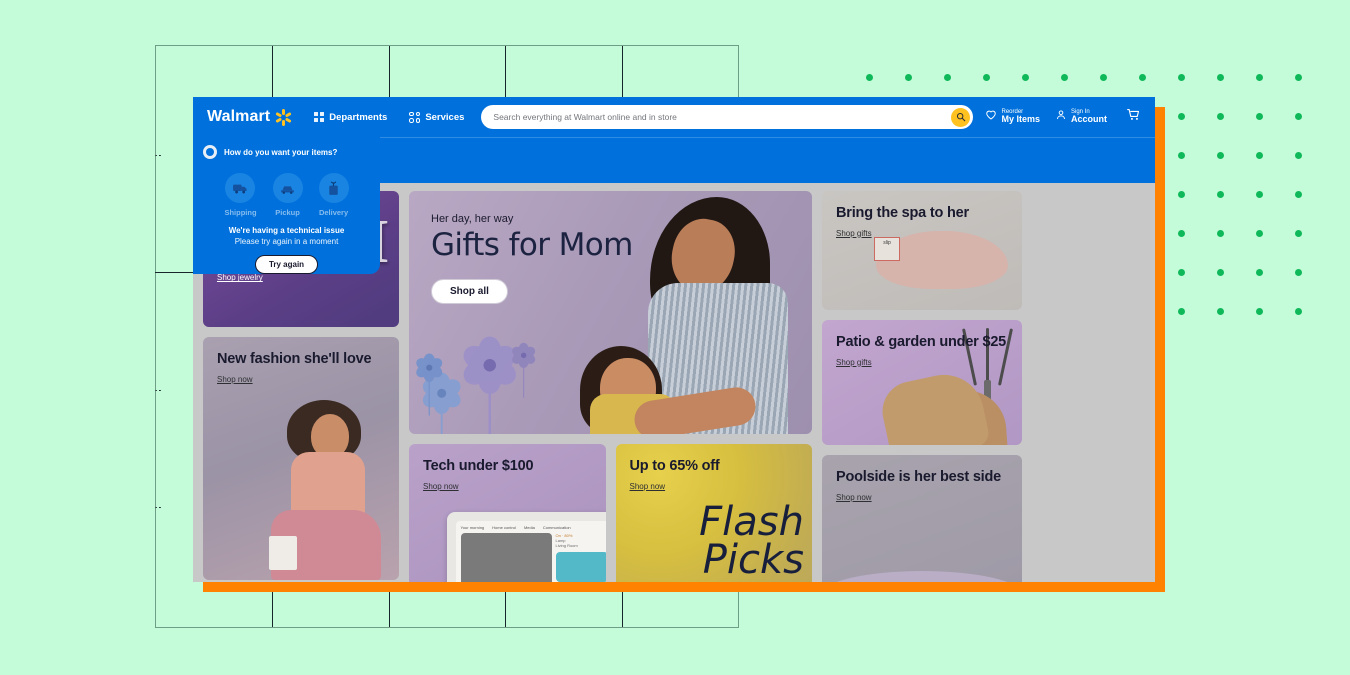  Describe the element at coordinates (283, 117) in the screenshot. I see `spark-icon` at that location.